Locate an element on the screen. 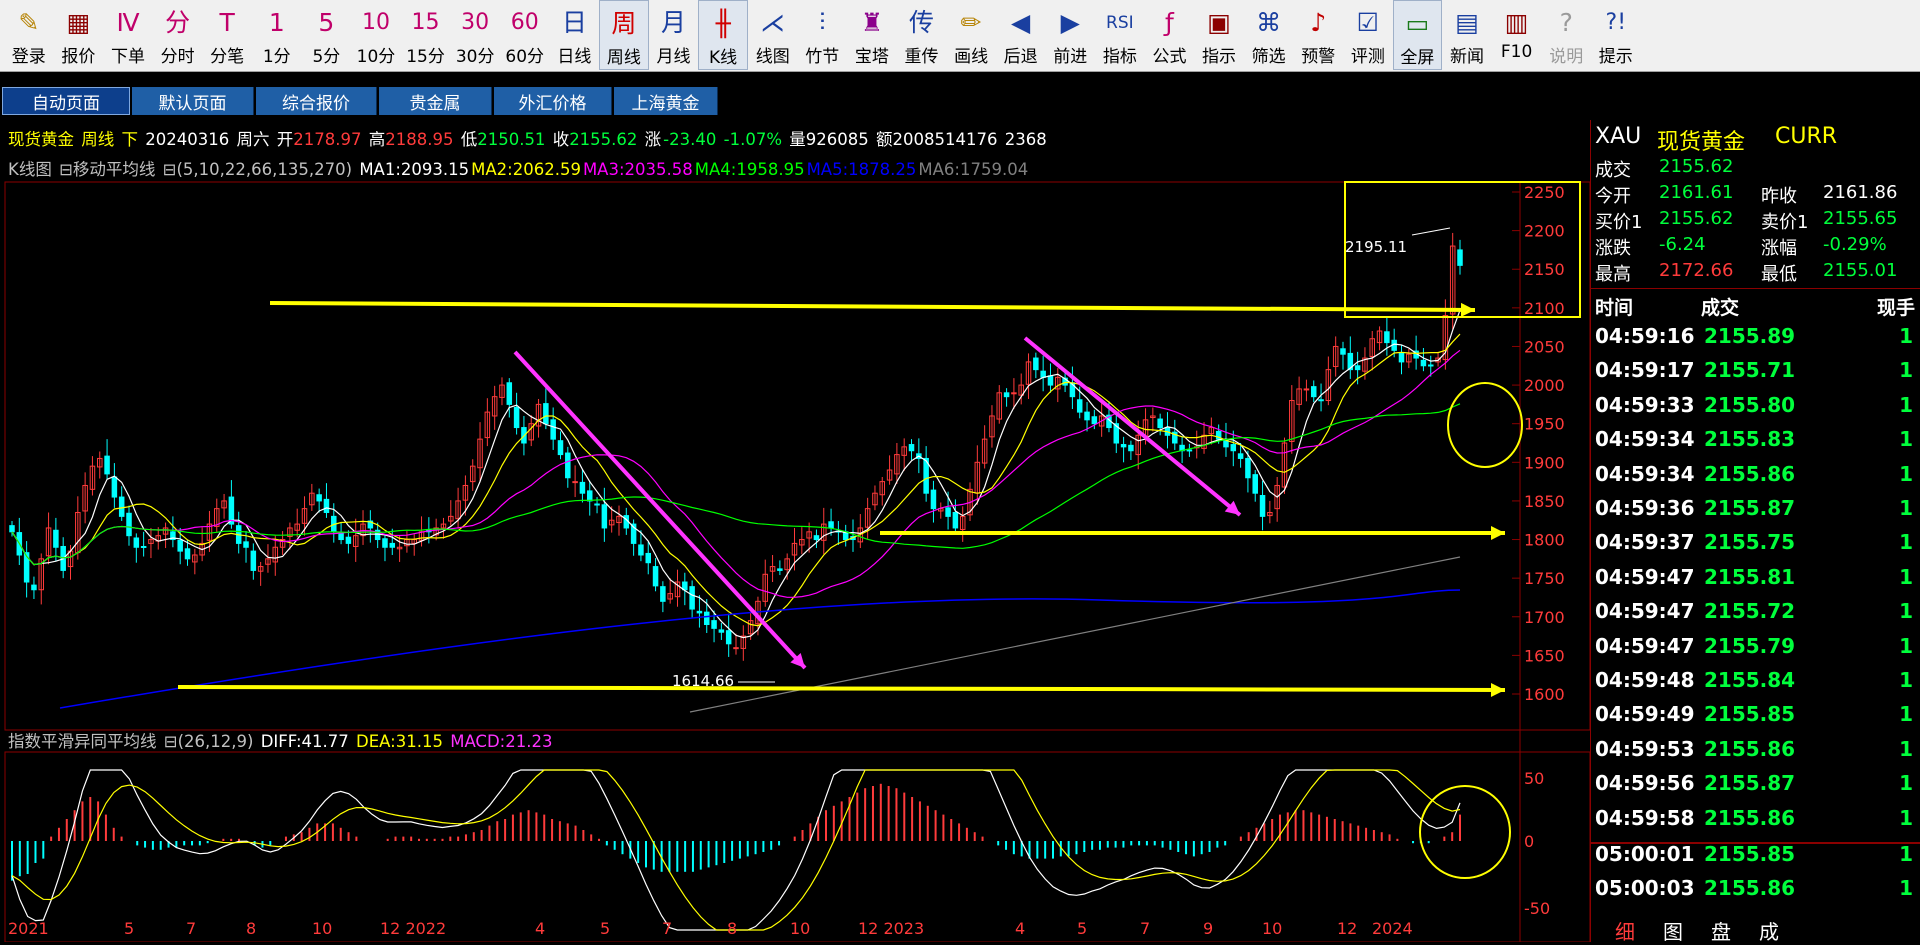  tower-icon: ♜ is located at coordinates (872, 22).